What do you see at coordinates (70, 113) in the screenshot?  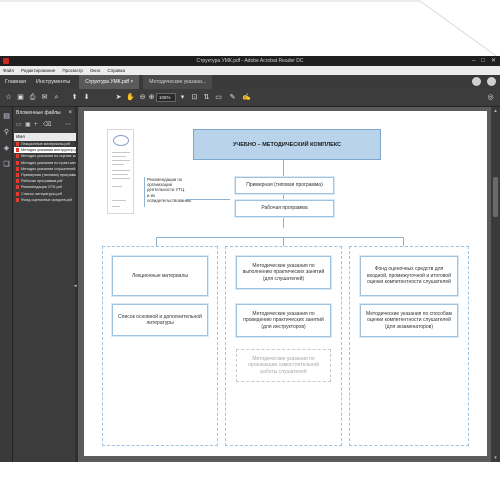 I see `panel-close-icon: ×` at bounding box center [70, 113].